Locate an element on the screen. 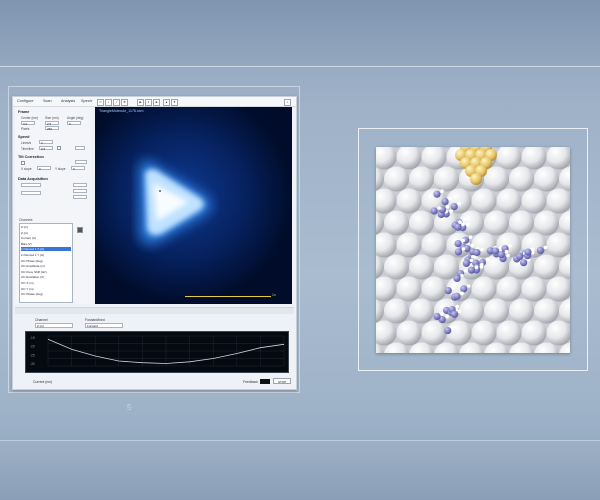  graph-channel-select: Z (m) is located at coordinates (54, 325).